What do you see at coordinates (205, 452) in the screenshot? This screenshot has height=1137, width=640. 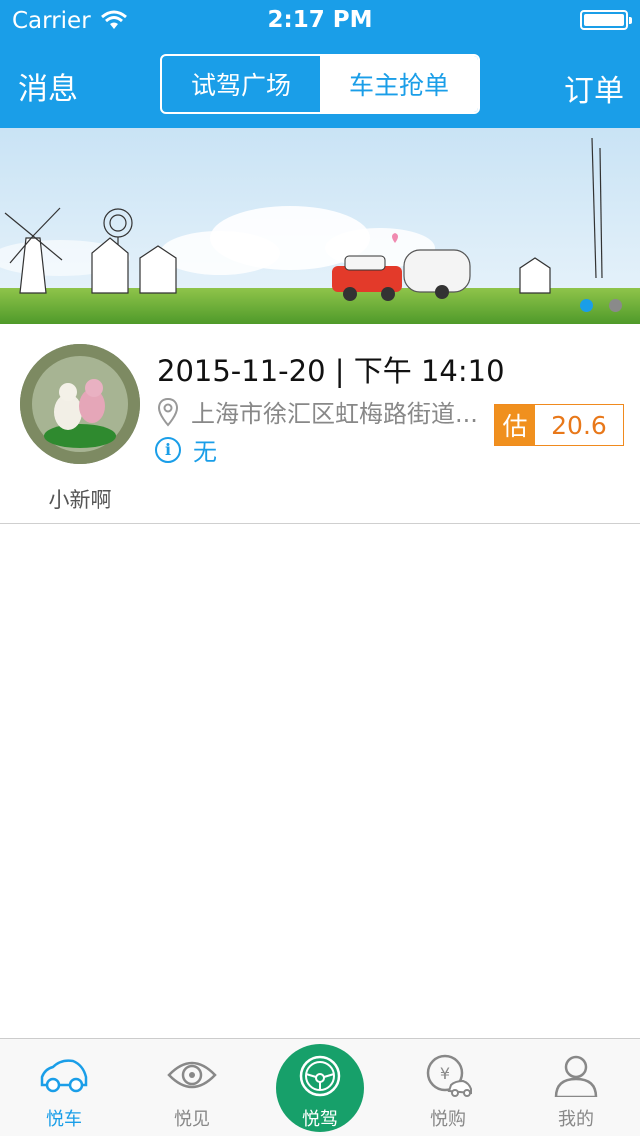 I see `note-text: 无` at bounding box center [205, 452].